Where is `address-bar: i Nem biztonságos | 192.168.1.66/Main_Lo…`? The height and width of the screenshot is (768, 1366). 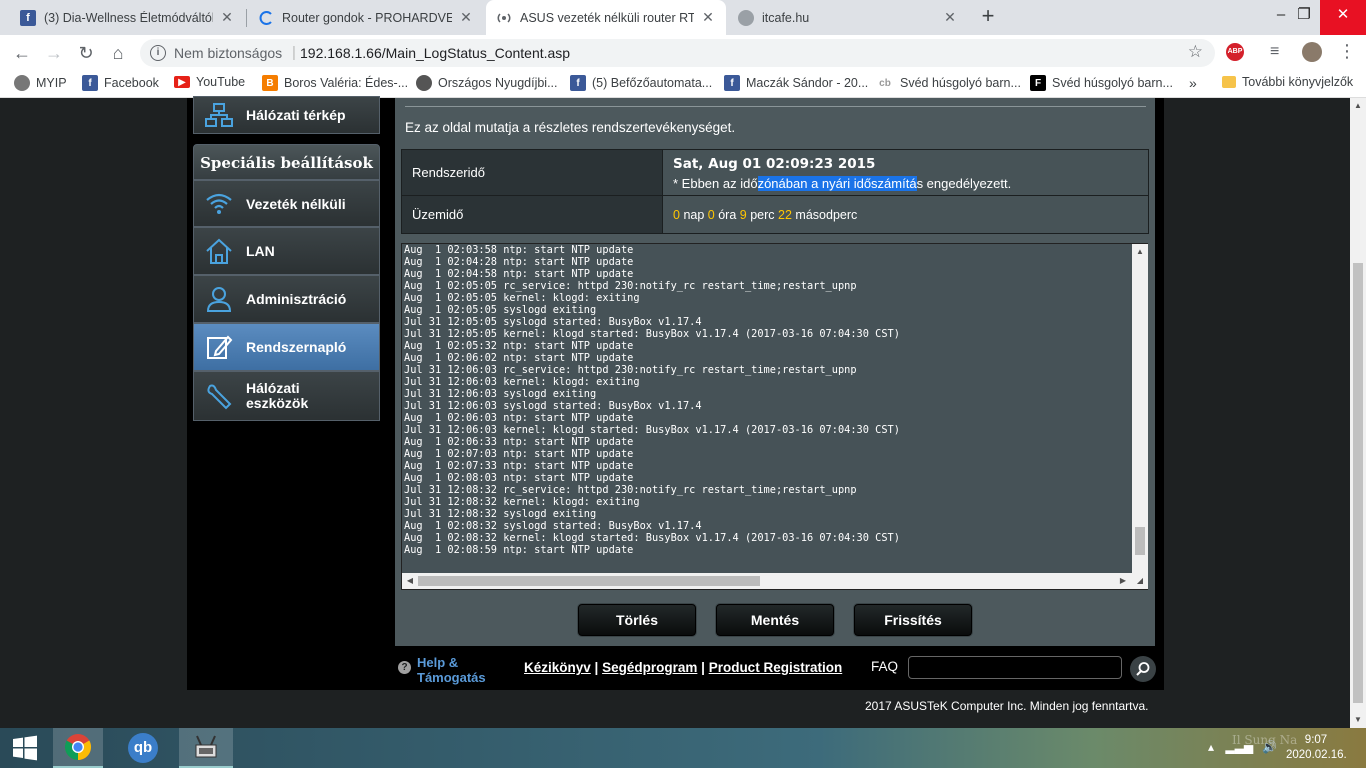
address-bar: i Nem biztonságos | 192.168.1.66/Main_Lo… is located at coordinates (677, 53).